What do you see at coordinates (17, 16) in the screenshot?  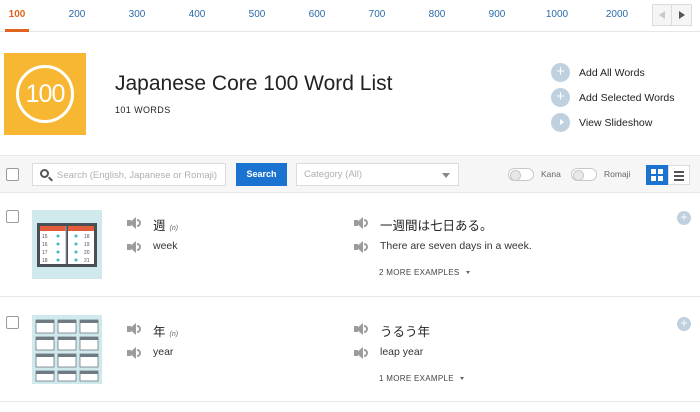 I see `tab-100: 100` at bounding box center [17, 16].